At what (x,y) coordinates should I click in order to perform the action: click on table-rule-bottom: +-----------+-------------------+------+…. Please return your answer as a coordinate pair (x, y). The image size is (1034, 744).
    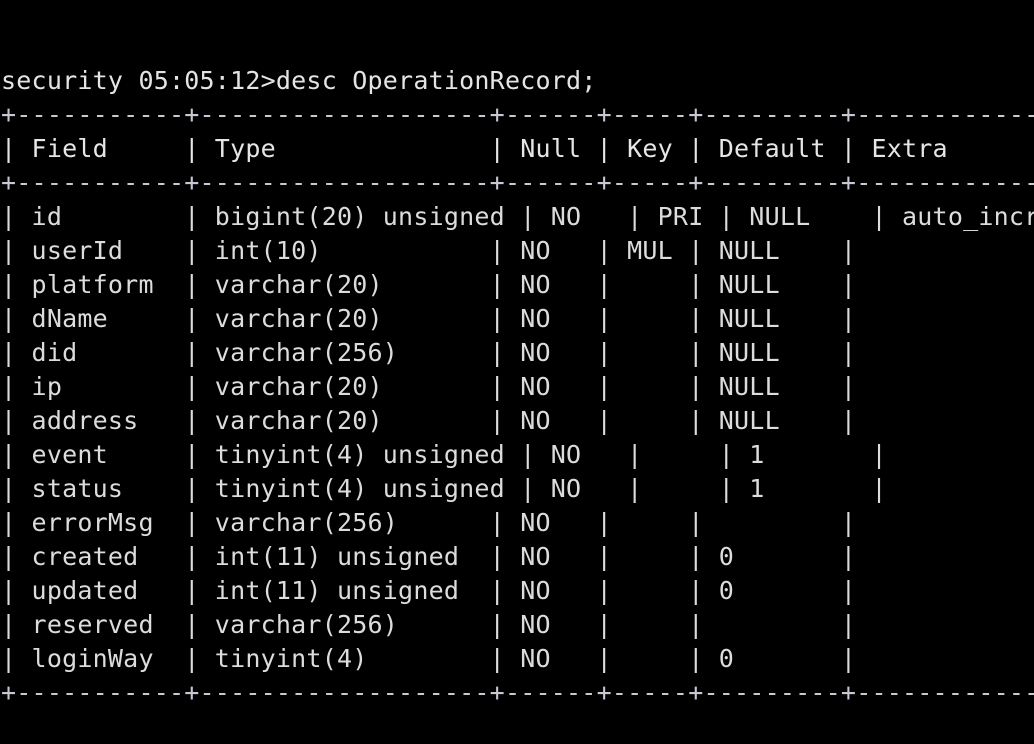
    Looking at the image, I should click on (517, 692).